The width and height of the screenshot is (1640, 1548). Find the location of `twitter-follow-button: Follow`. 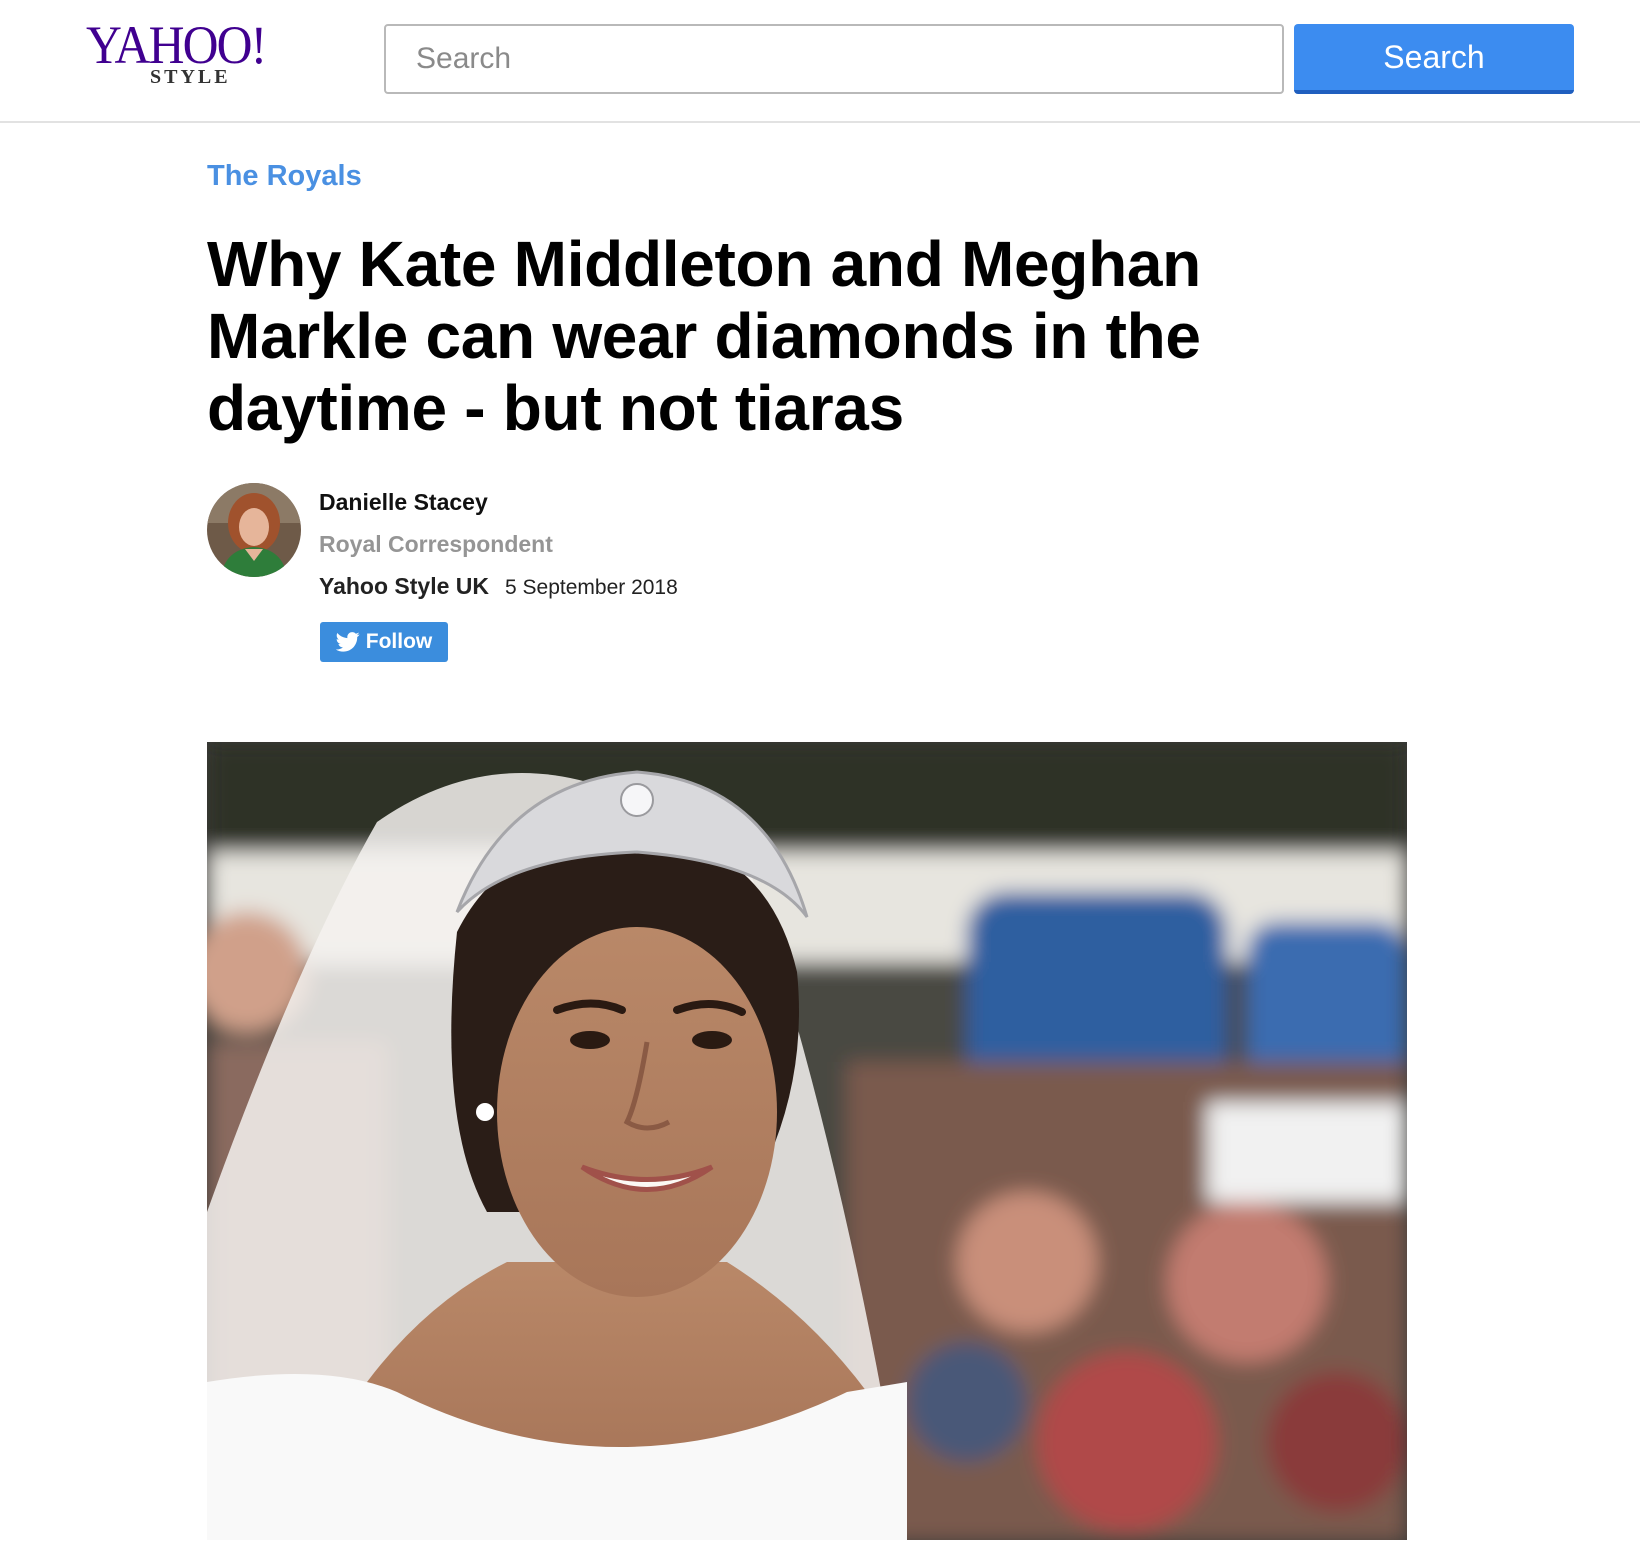

twitter-follow-button: Follow is located at coordinates (384, 642).